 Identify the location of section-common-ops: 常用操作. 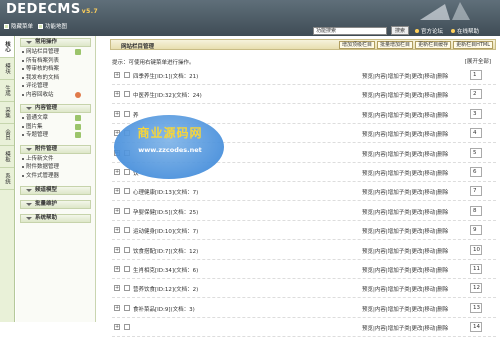
(55, 42).